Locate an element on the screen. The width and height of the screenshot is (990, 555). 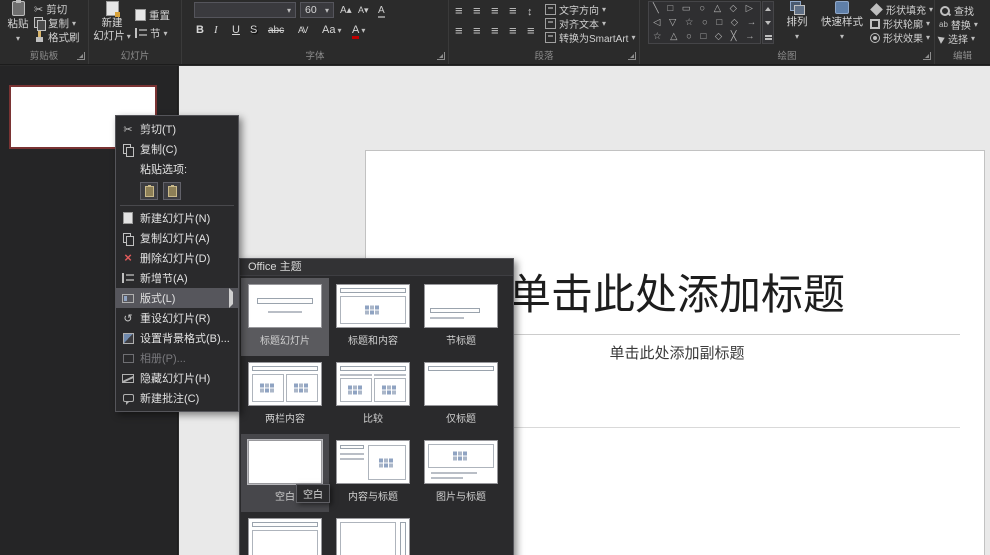
align-right-button is located at coordinates (495, 31).